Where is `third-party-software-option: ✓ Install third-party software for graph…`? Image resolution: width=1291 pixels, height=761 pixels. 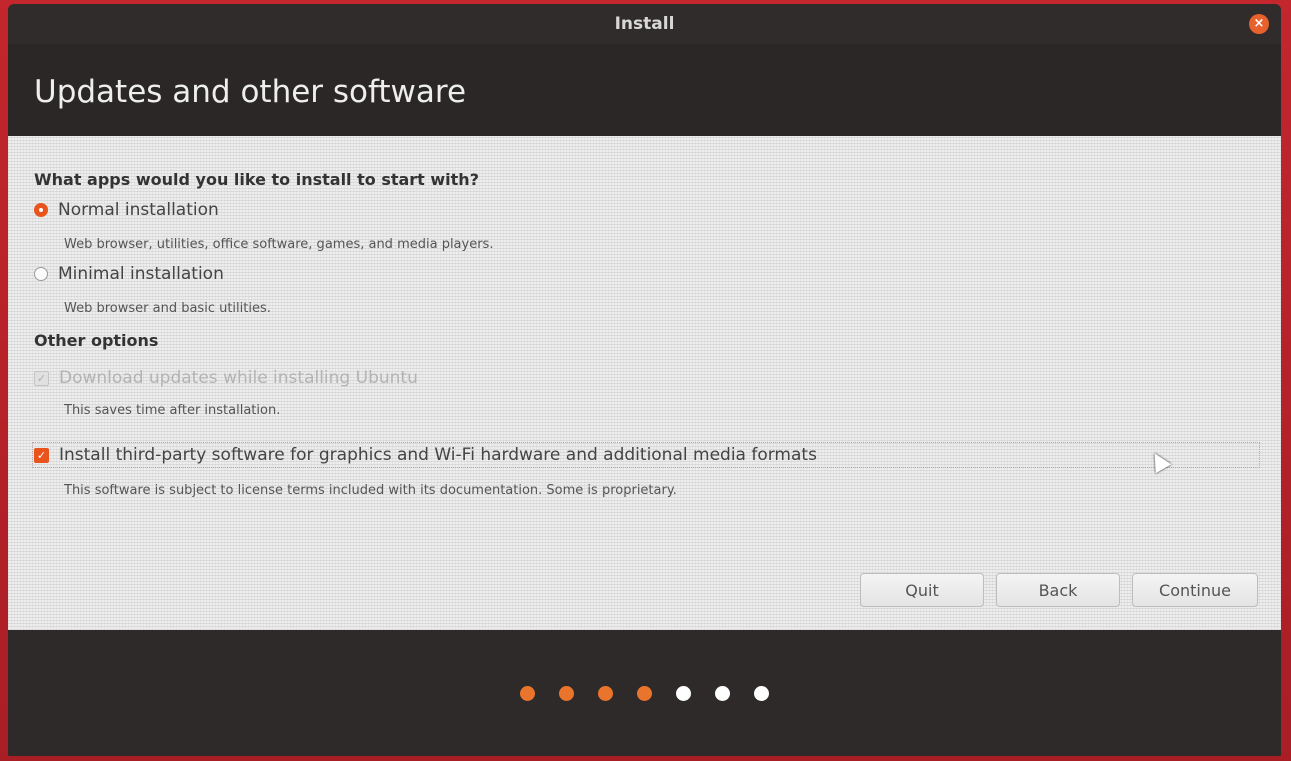
third-party-software-option: ✓ Install third-party software for graph… is located at coordinates (425, 455).